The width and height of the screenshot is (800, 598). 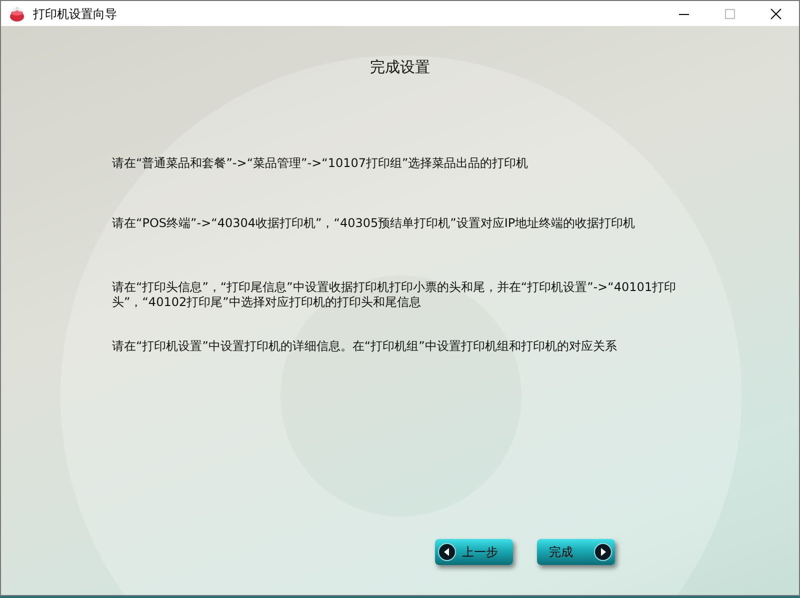 What do you see at coordinates (474, 552) in the screenshot?
I see `back-button: 上一步` at bounding box center [474, 552].